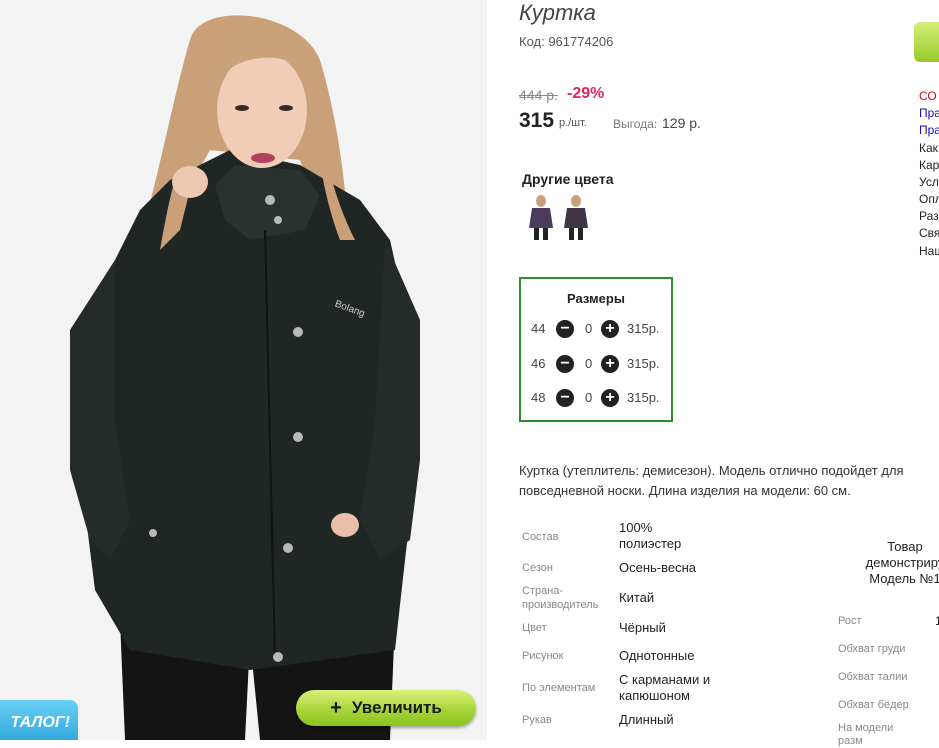 This screenshot has height=748, width=939. Describe the element at coordinates (560, 598) in the screenshot. I see `attr-label: Страна- производитель` at that location.